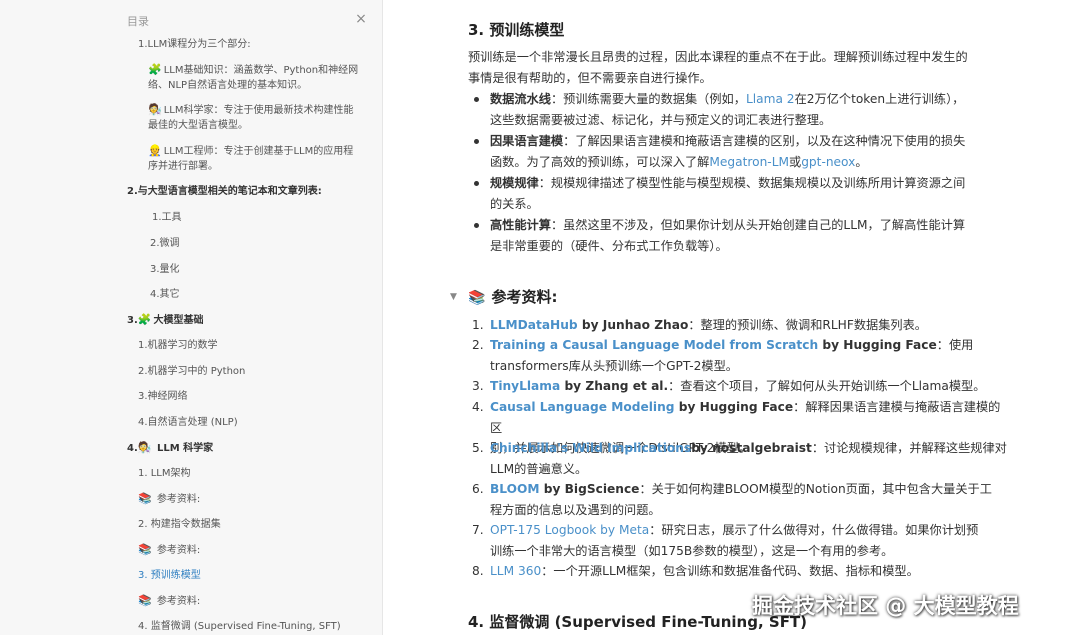 The height and width of the screenshot is (635, 1080). Describe the element at coordinates (514, 489) in the screenshot. I see `bloom-link: BLOOM` at that location.